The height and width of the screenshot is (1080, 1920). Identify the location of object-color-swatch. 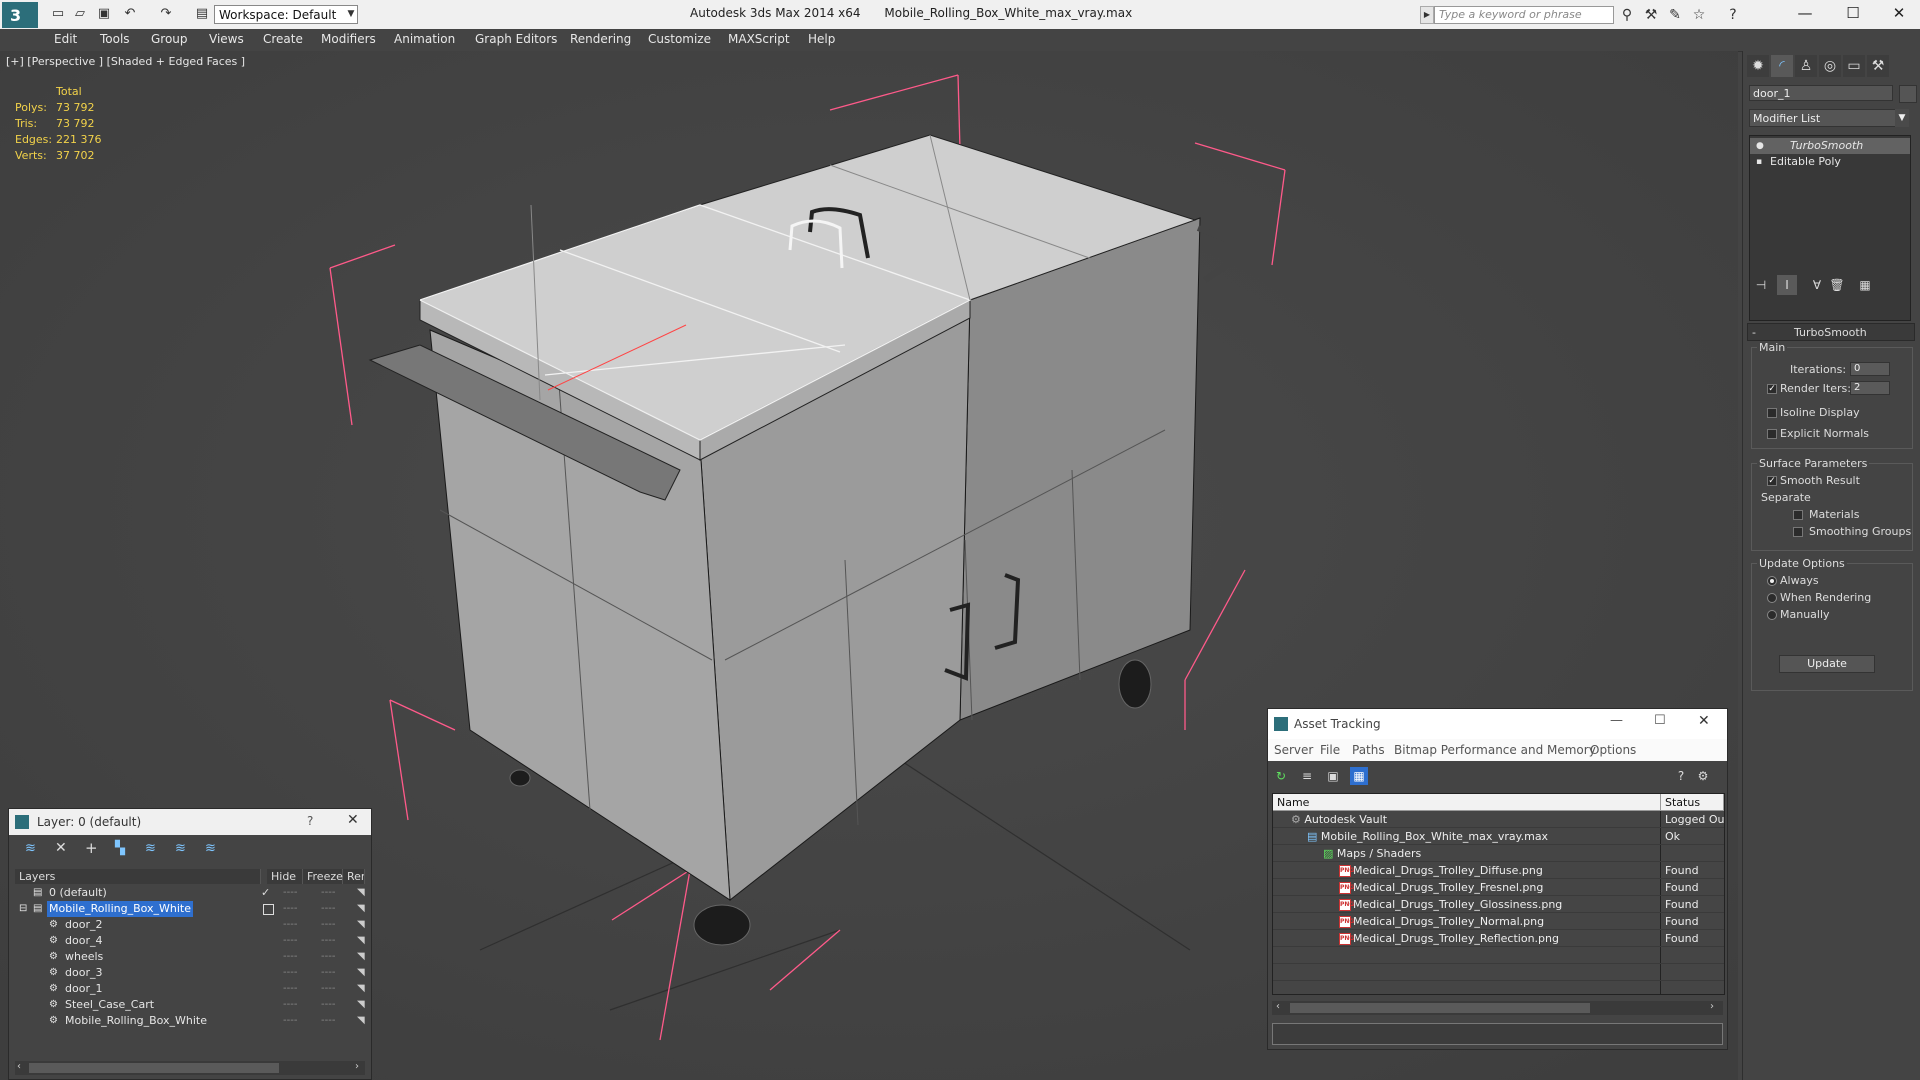
(1908, 94).